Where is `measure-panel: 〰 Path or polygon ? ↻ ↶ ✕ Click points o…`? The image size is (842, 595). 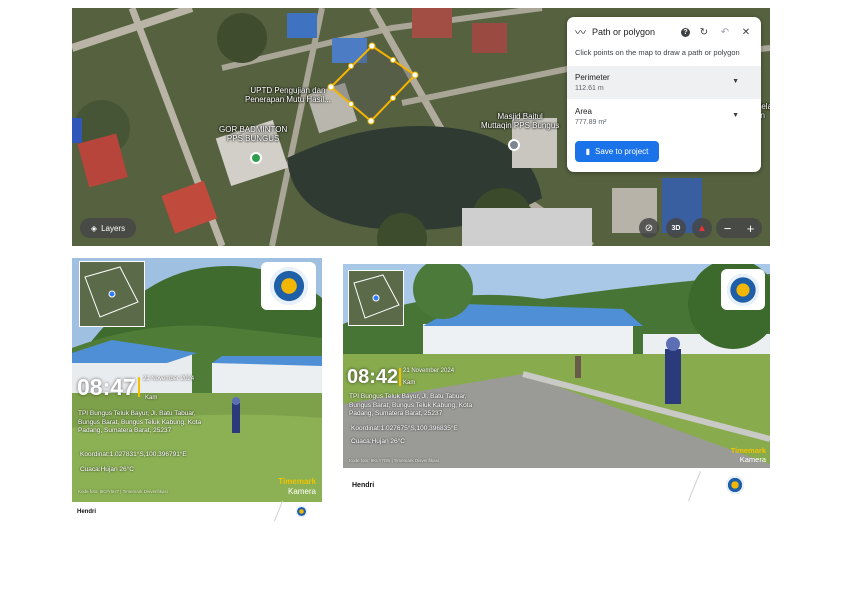 measure-panel: 〰 Path or polygon ? ↻ ↶ ✕ Click points o… is located at coordinates (664, 94).